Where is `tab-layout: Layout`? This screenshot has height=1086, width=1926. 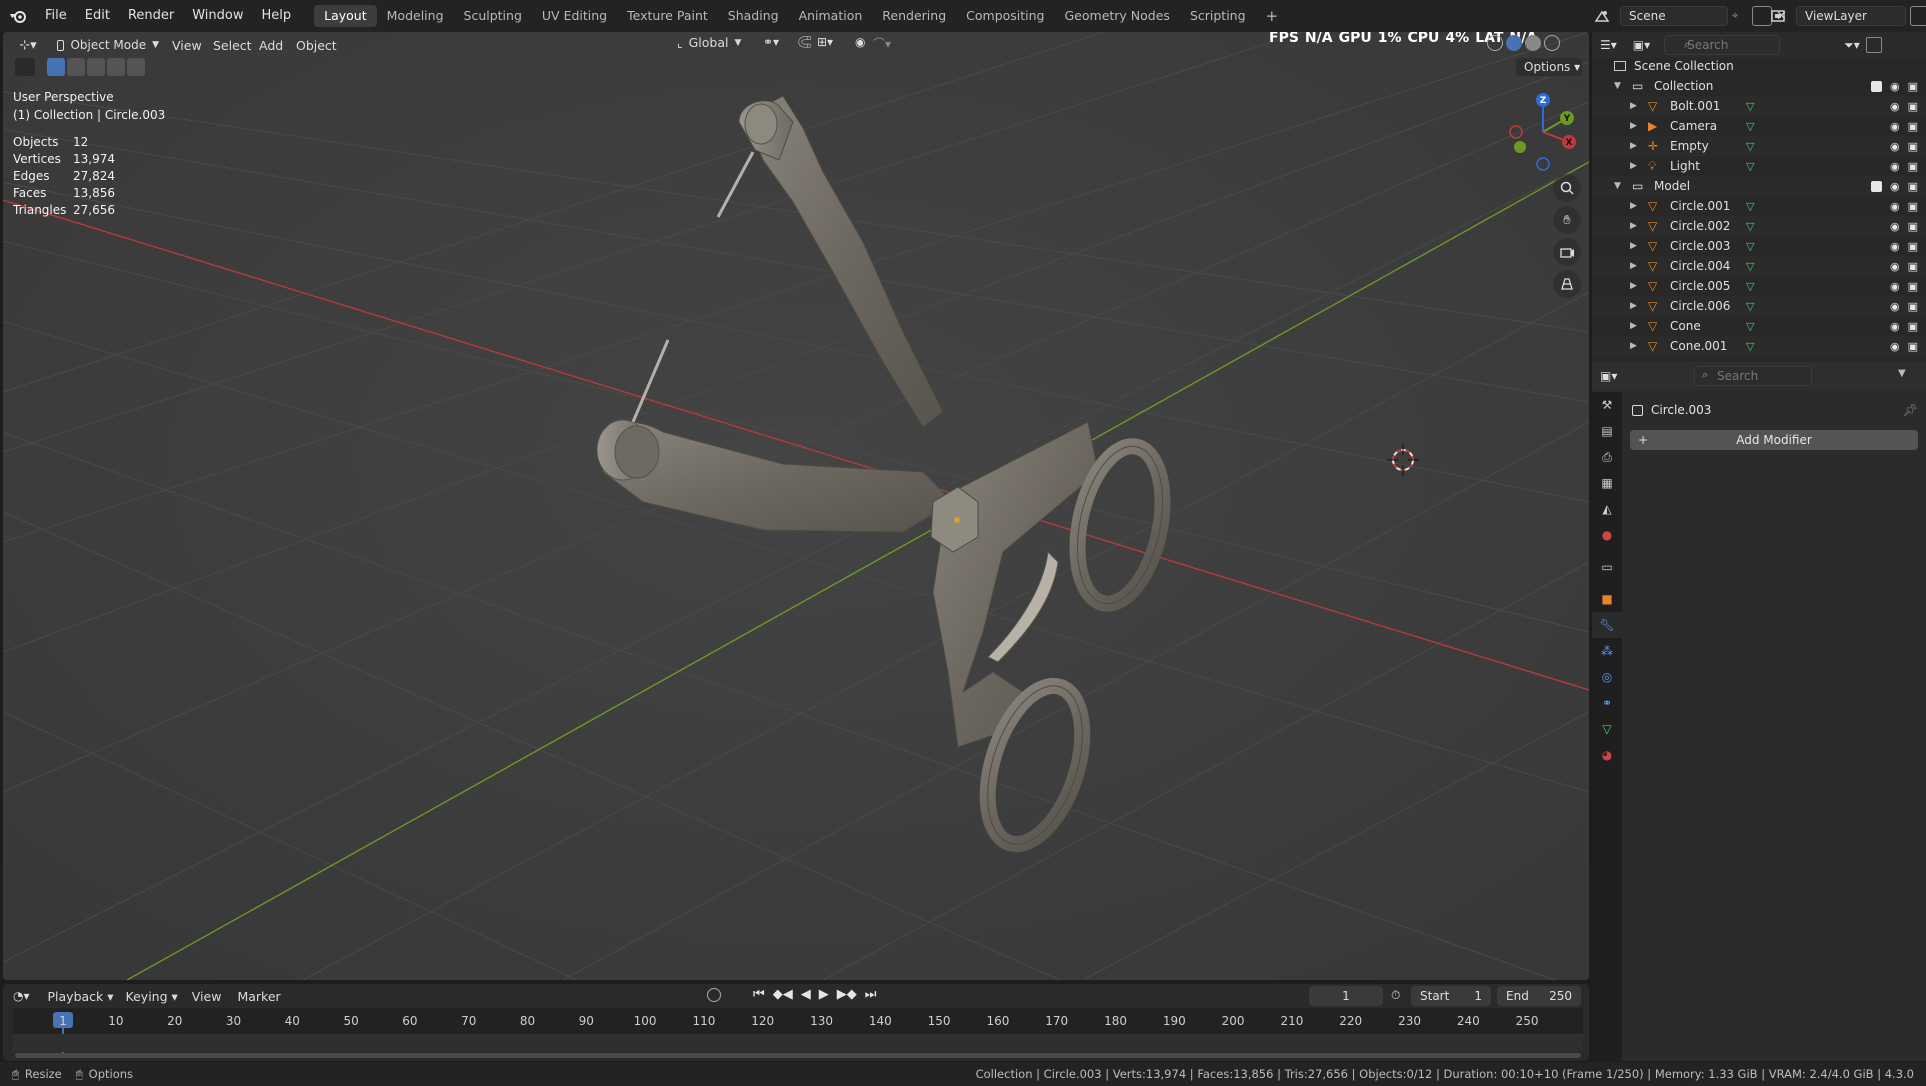
tab-layout: Layout is located at coordinates (345, 16).